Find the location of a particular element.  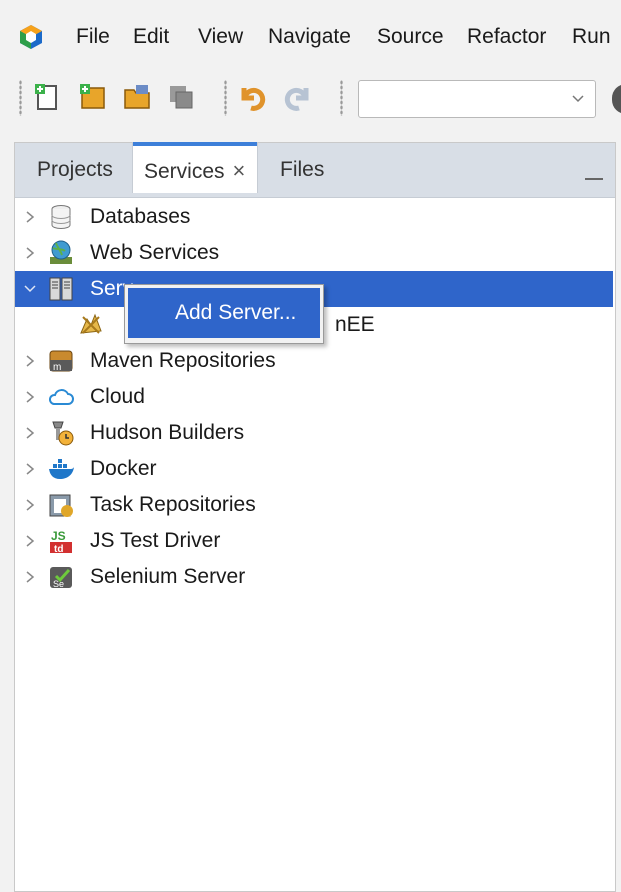

new-file-icon is located at coordinates (47, 97).